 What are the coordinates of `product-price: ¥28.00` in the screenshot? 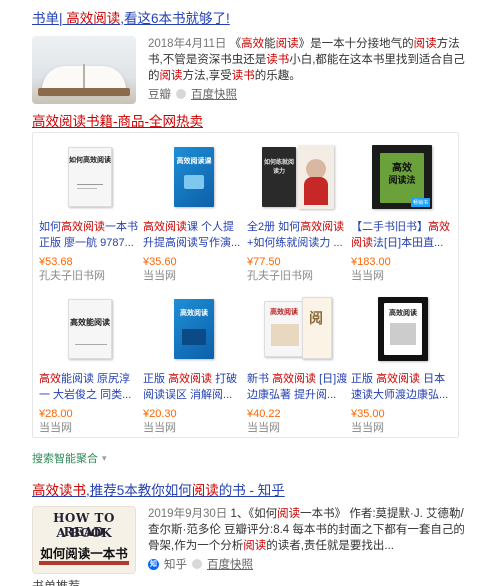 It's located at (56, 414).